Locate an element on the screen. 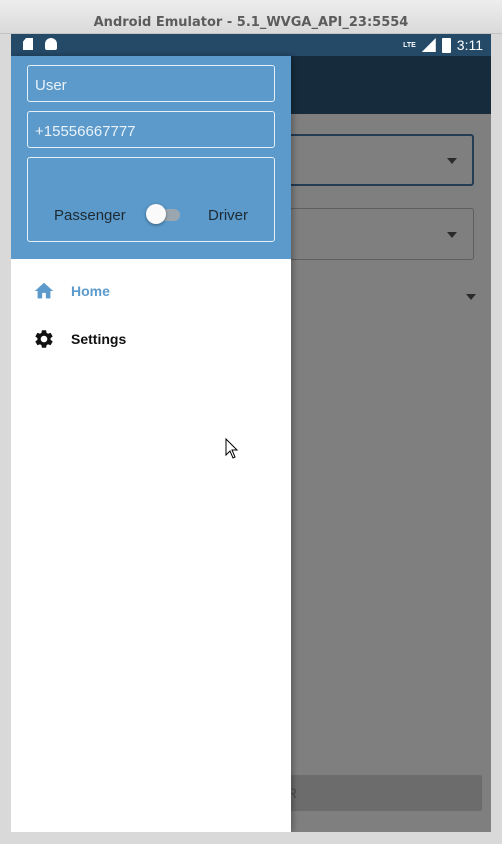 The height and width of the screenshot is (844, 502). menu-item-home: Home is located at coordinates (151, 291).